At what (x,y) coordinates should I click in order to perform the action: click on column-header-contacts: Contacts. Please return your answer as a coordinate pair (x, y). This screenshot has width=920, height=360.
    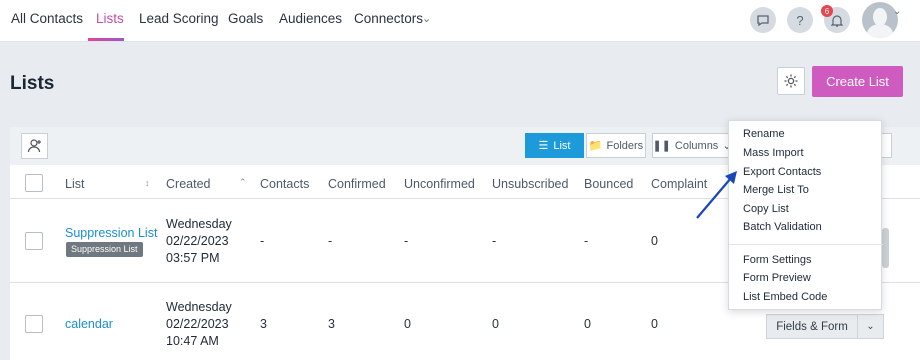
    Looking at the image, I should click on (284, 184).